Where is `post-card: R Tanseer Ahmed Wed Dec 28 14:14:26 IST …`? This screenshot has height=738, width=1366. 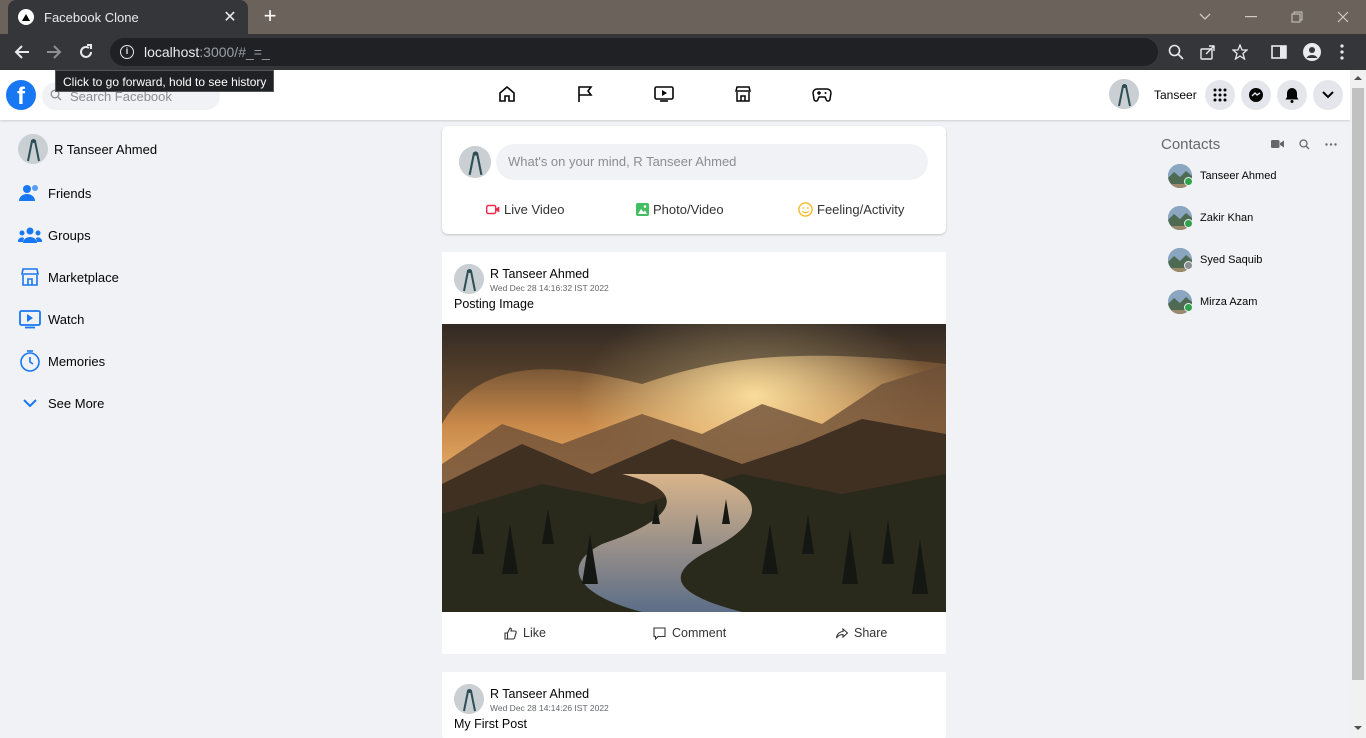
post-card: R Tanseer Ahmed Wed Dec 28 14:14:26 IST … is located at coordinates (694, 705).